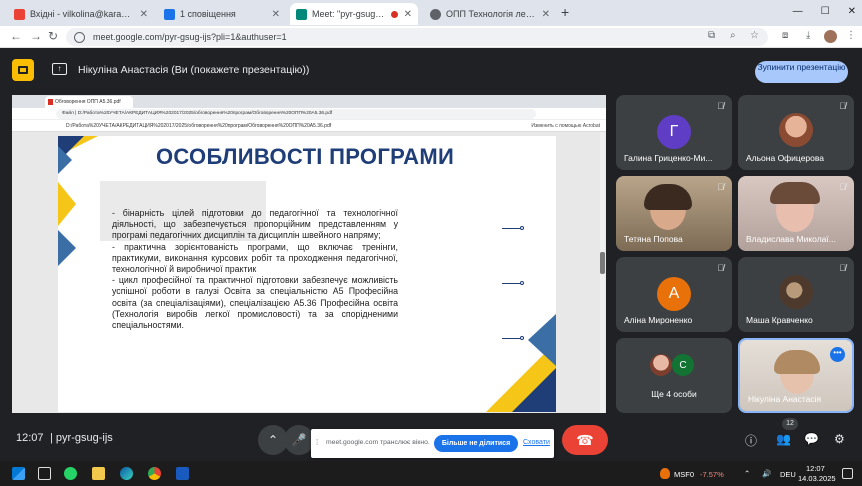 This screenshot has width=862, height=486. I want to click on year-circle-2026: 2026, so click(474, 283).